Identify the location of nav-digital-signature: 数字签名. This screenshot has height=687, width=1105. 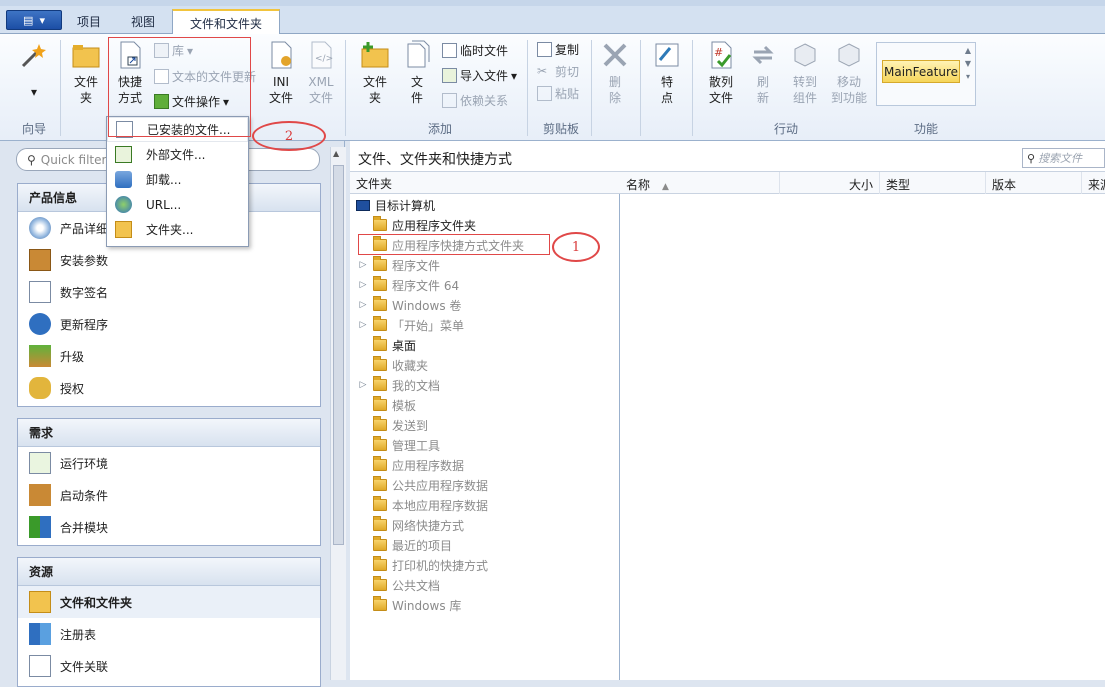
(169, 292).